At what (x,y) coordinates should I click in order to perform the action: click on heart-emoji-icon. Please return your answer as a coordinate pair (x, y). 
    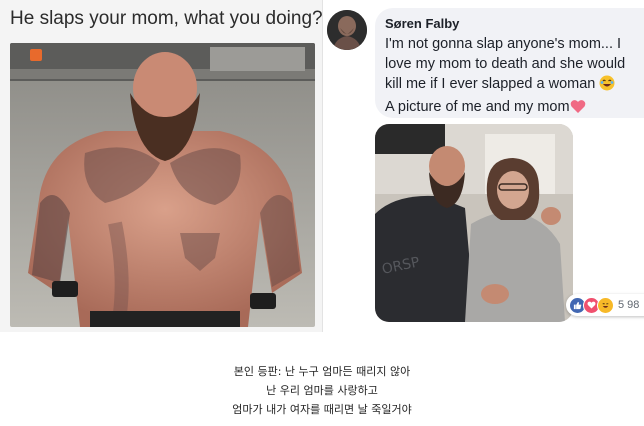
    Looking at the image, I should click on (578, 108).